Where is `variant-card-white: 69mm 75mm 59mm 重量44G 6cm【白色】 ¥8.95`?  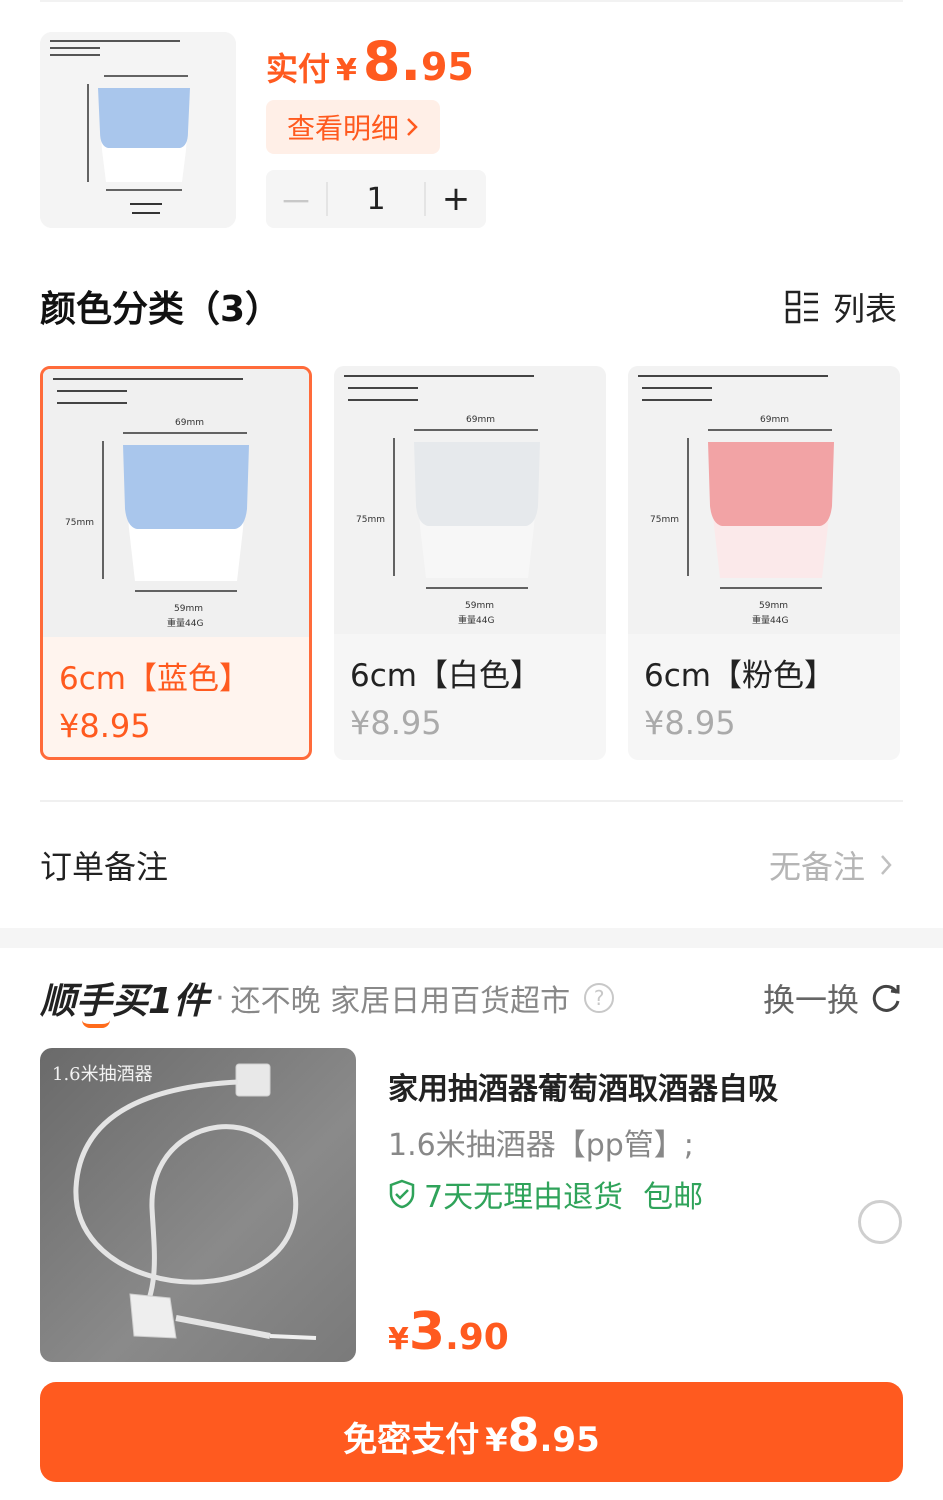
variant-card-white: 69mm 75mm 59mm 重量44G 6cm【白色】 ¥8.95 is located at coordinates (470, 563).